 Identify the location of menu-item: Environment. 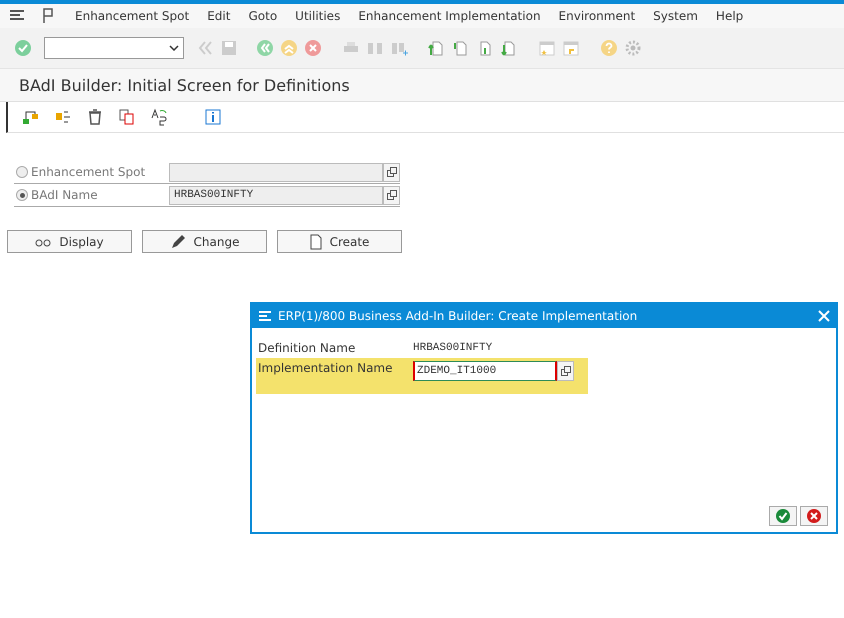
(597, 16).